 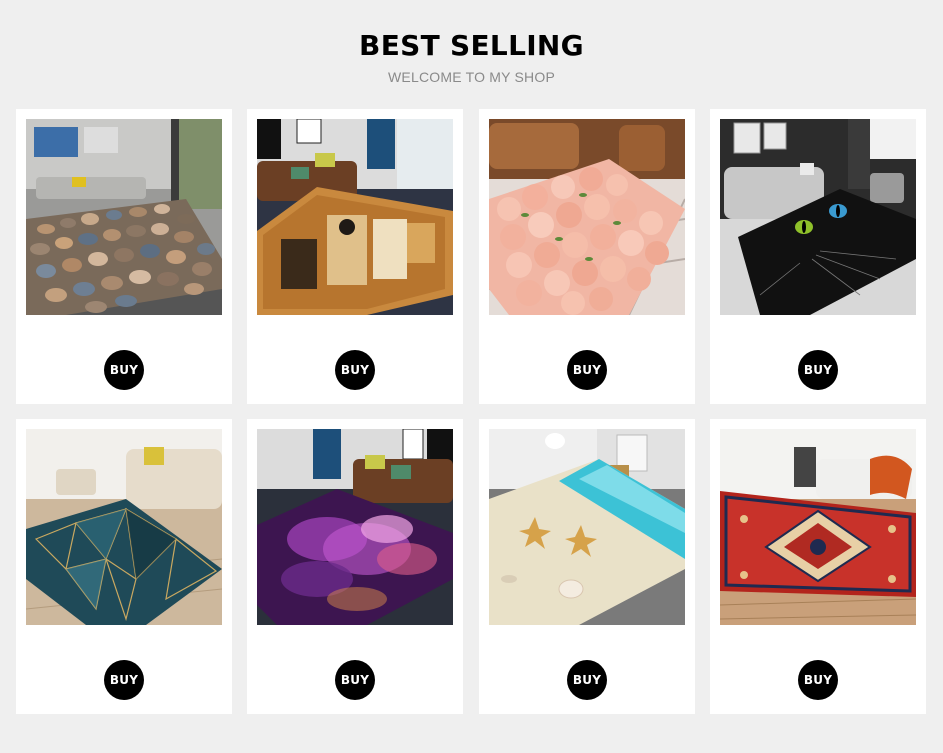 I want to click on beach-rug-illustration, so click(x=587, y=527).